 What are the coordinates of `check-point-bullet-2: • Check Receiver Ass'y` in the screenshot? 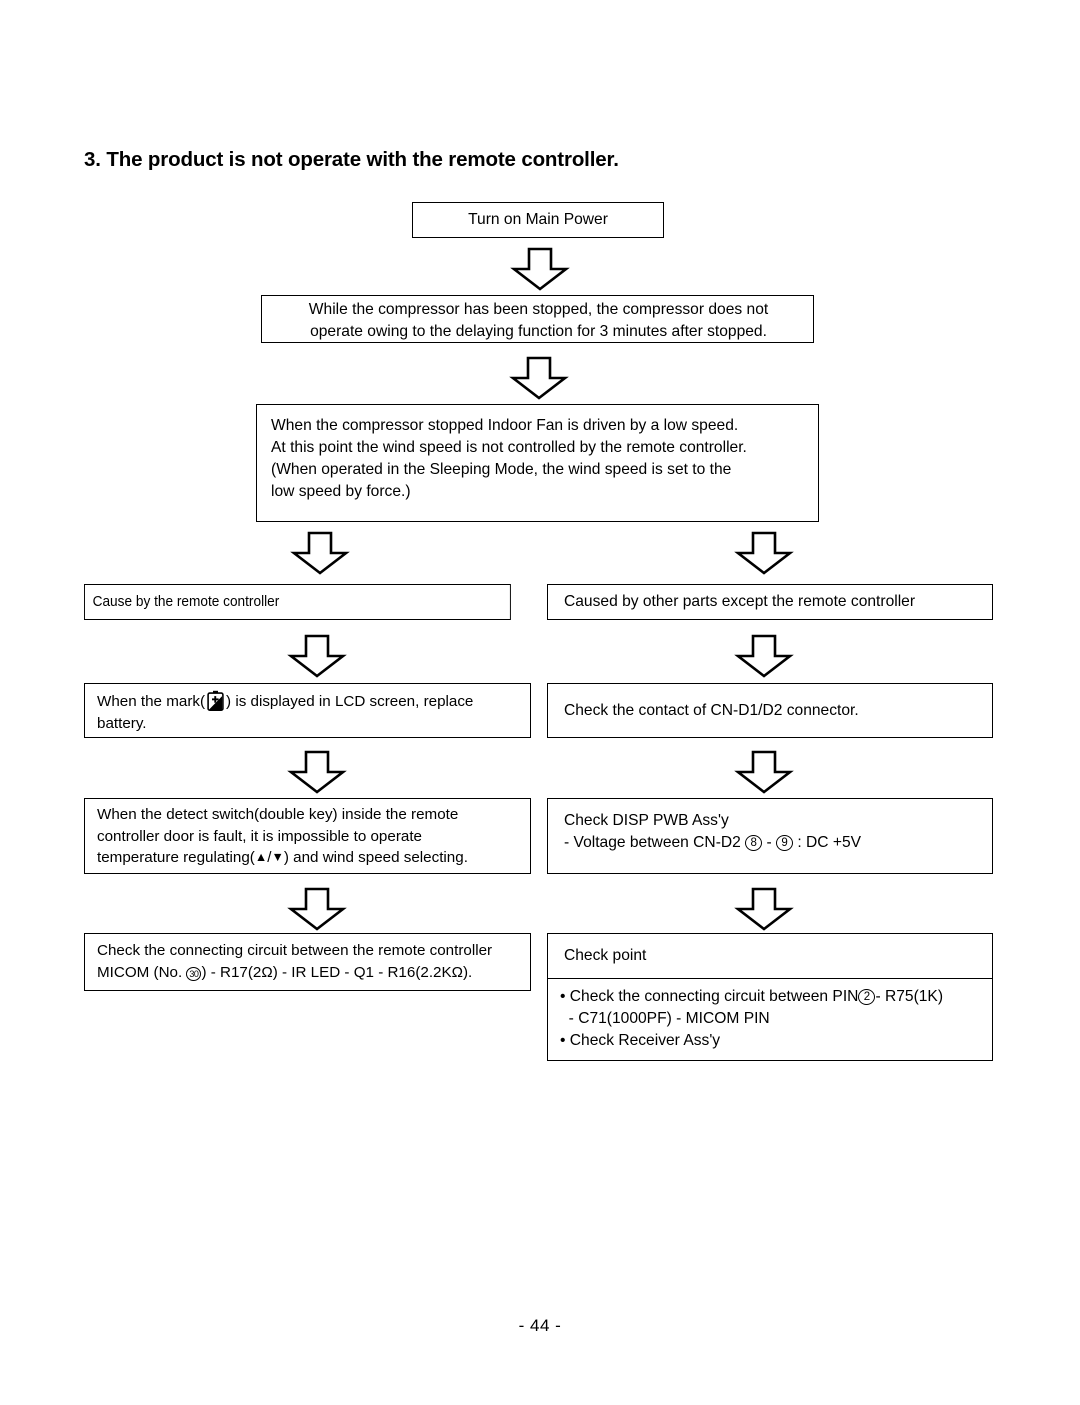 It's located at (640, 1041).